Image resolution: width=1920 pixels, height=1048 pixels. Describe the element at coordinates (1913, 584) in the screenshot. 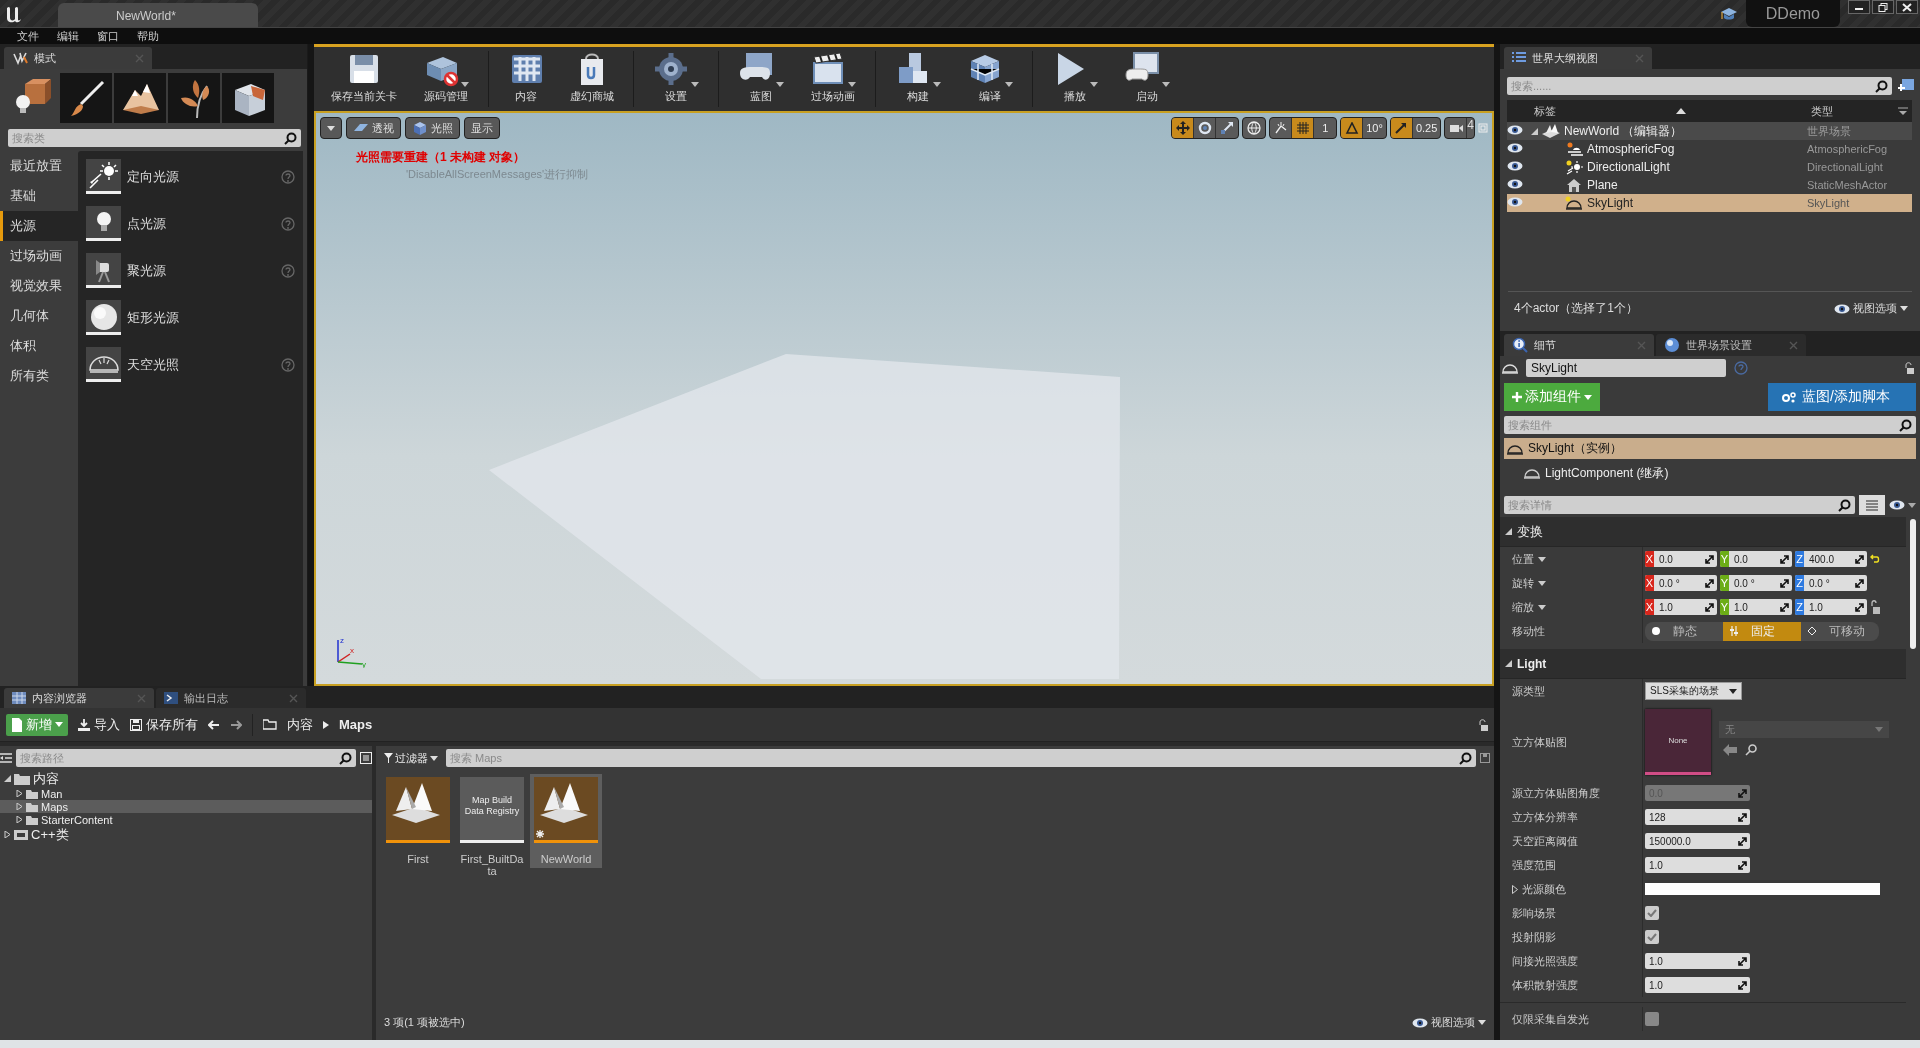

I see `scrollbar` at that location.